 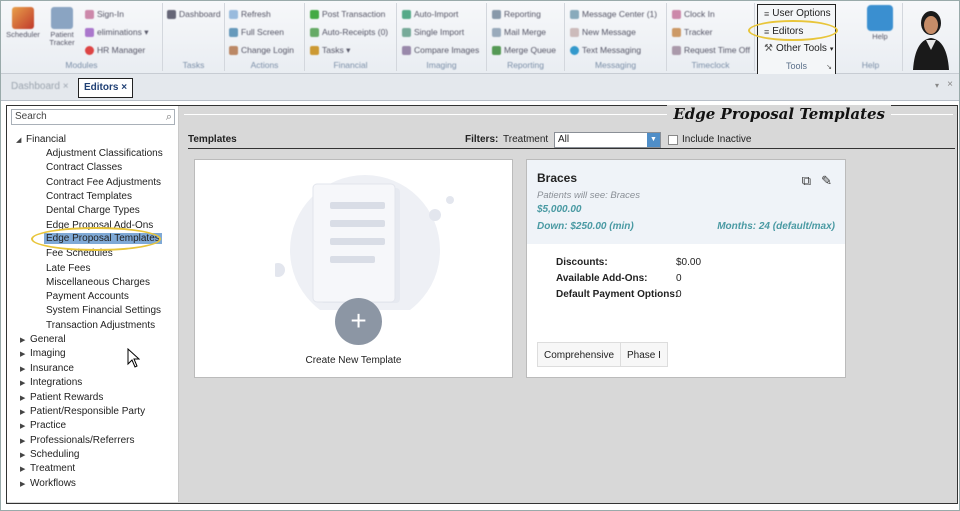 What do you see at coordinates (103, 182) in the screenshot?
I see `tree-item: Contract Fee Adjustments` at bounding box center [103, 182].